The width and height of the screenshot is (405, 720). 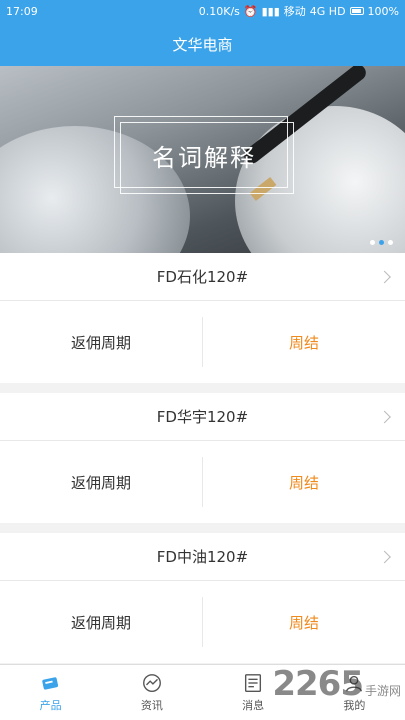 I want to click on status-indicators: 0.10K/s ⏰ ▮▮▮ 移动 4G HD 100%, so click(x=299, y=11).